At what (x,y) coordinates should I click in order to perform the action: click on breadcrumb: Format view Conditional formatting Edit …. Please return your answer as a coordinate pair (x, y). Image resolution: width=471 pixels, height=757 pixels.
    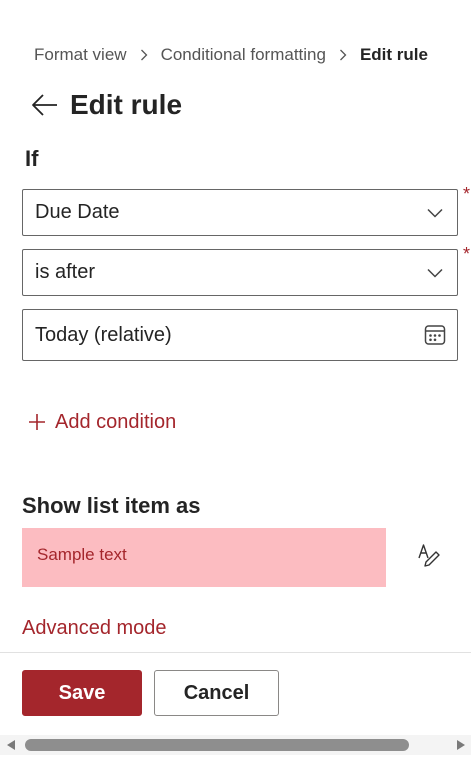
    Looking at the image, I should click on (231, 55).